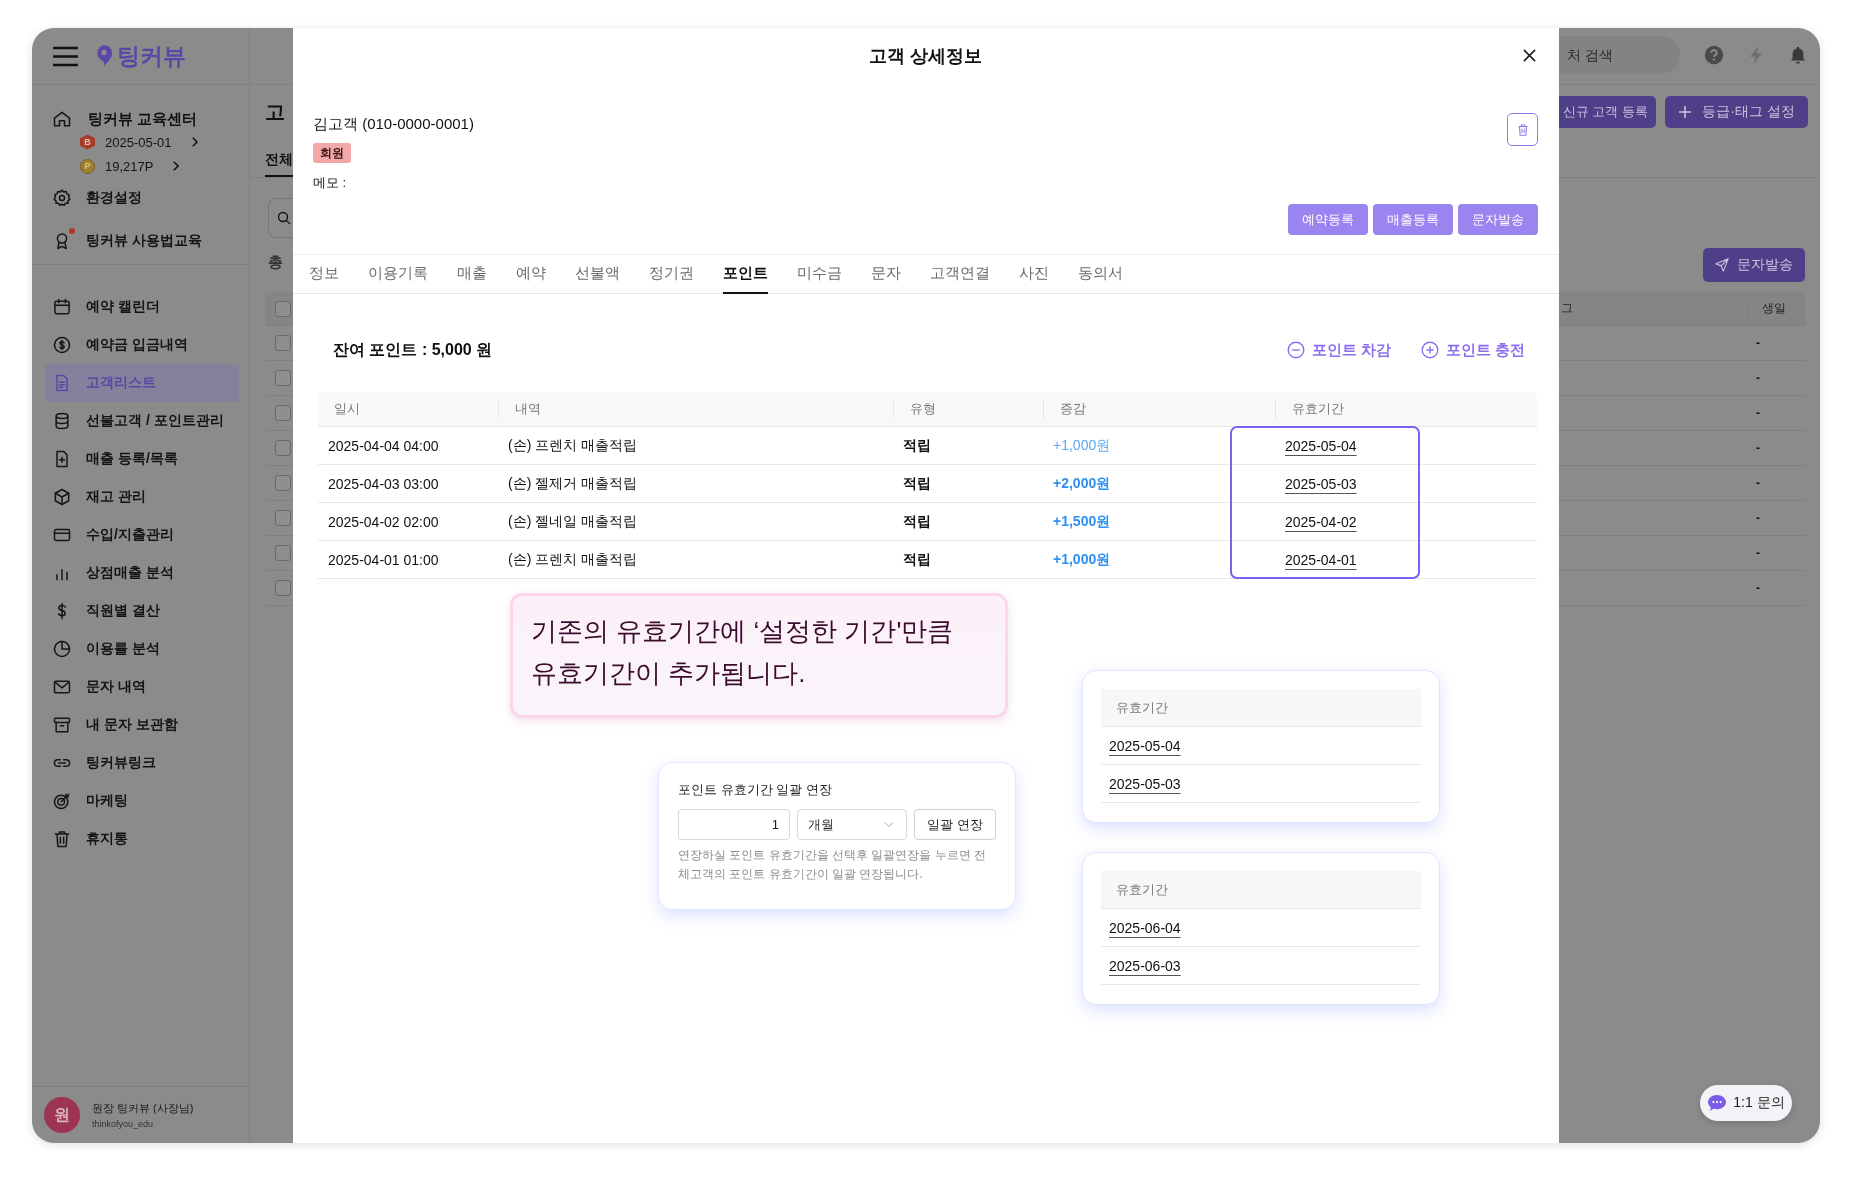  What do you see at coordinates (142, 725) in the screenshot?
I see `sidebar-item: 내 문자 보관함` at bounding box center [142, 725].